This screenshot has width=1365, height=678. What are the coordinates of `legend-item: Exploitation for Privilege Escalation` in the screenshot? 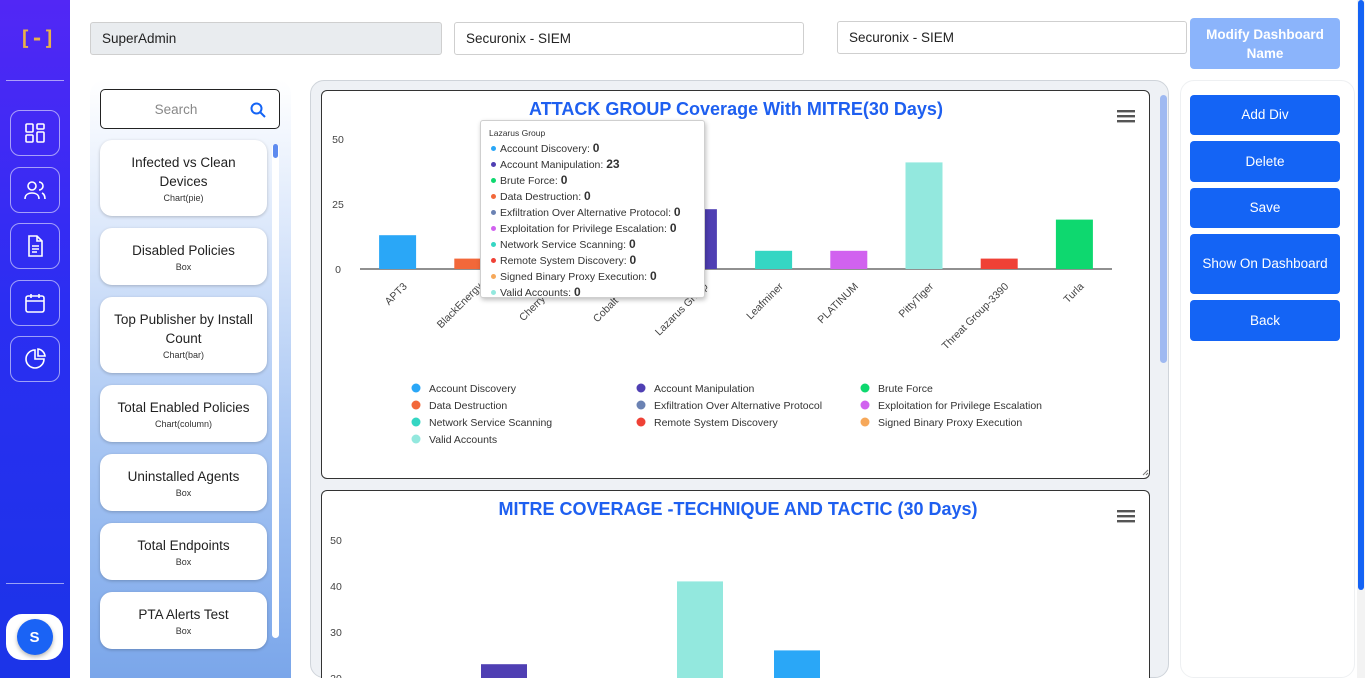 It's located at (960, 406).